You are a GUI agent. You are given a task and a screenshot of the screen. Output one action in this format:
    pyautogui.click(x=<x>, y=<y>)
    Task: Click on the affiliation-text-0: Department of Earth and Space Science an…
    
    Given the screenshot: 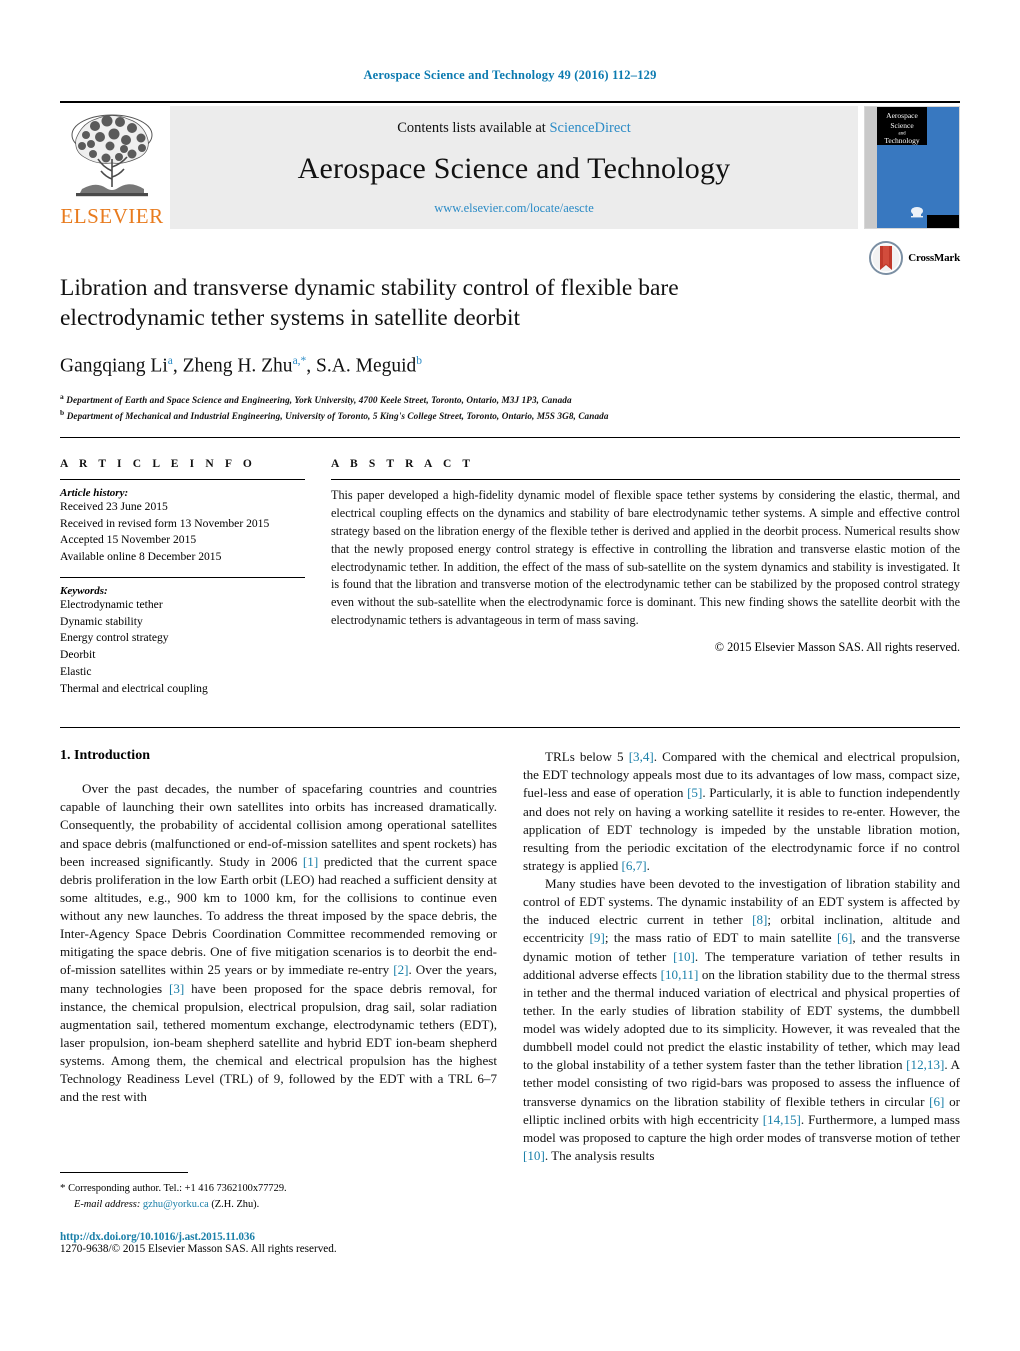 What is the action you would take?
    pyautogui.click(x=319, y=399)
    